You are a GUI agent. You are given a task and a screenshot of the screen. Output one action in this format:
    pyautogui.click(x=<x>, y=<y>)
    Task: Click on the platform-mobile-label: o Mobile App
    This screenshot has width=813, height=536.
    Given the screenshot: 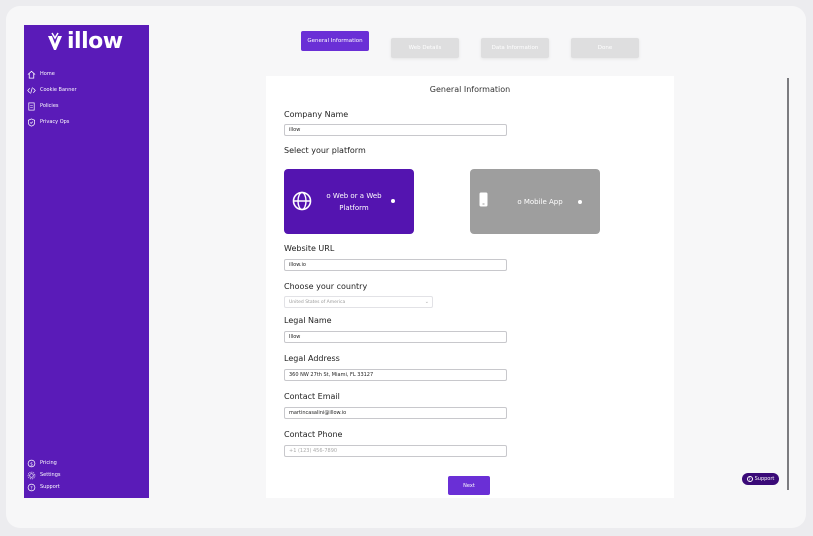 What is the action you would take?
    pyautogui.click(x=540, y=202)
    